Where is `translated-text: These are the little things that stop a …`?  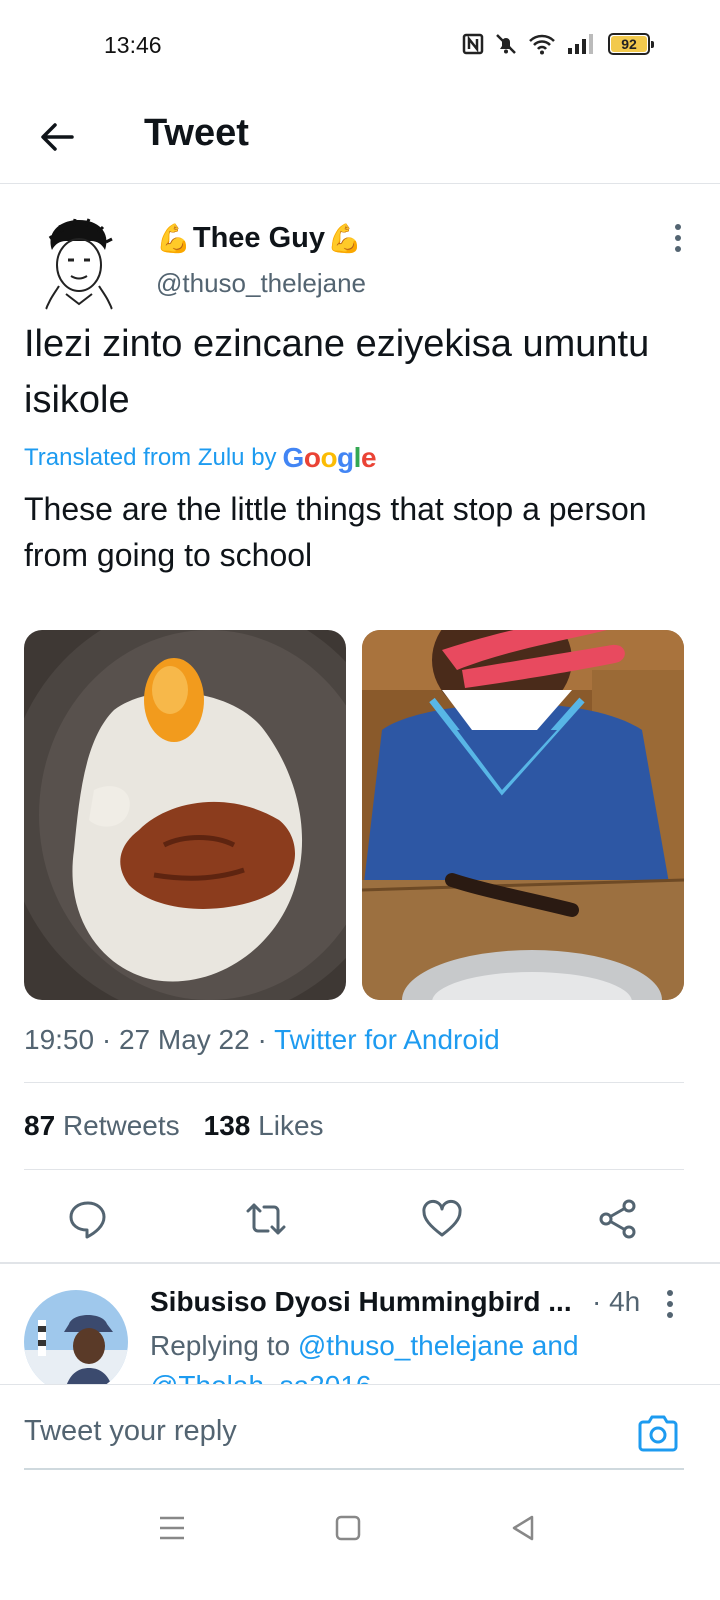 translated-text: These are the little things that stop a … is located at coordinates (335, 532).